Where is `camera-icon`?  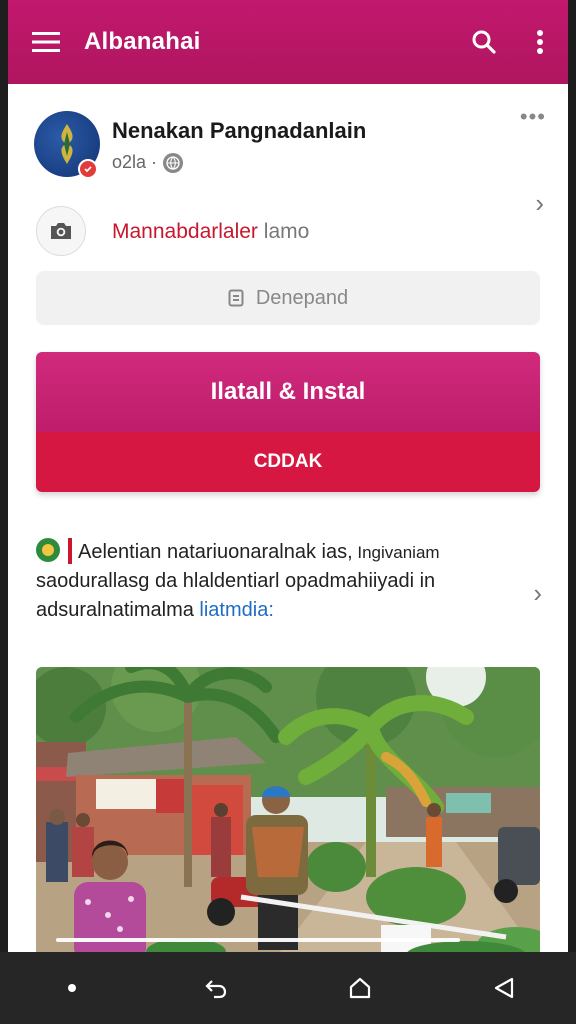 camera-icon is located at coordinates (61, 231).